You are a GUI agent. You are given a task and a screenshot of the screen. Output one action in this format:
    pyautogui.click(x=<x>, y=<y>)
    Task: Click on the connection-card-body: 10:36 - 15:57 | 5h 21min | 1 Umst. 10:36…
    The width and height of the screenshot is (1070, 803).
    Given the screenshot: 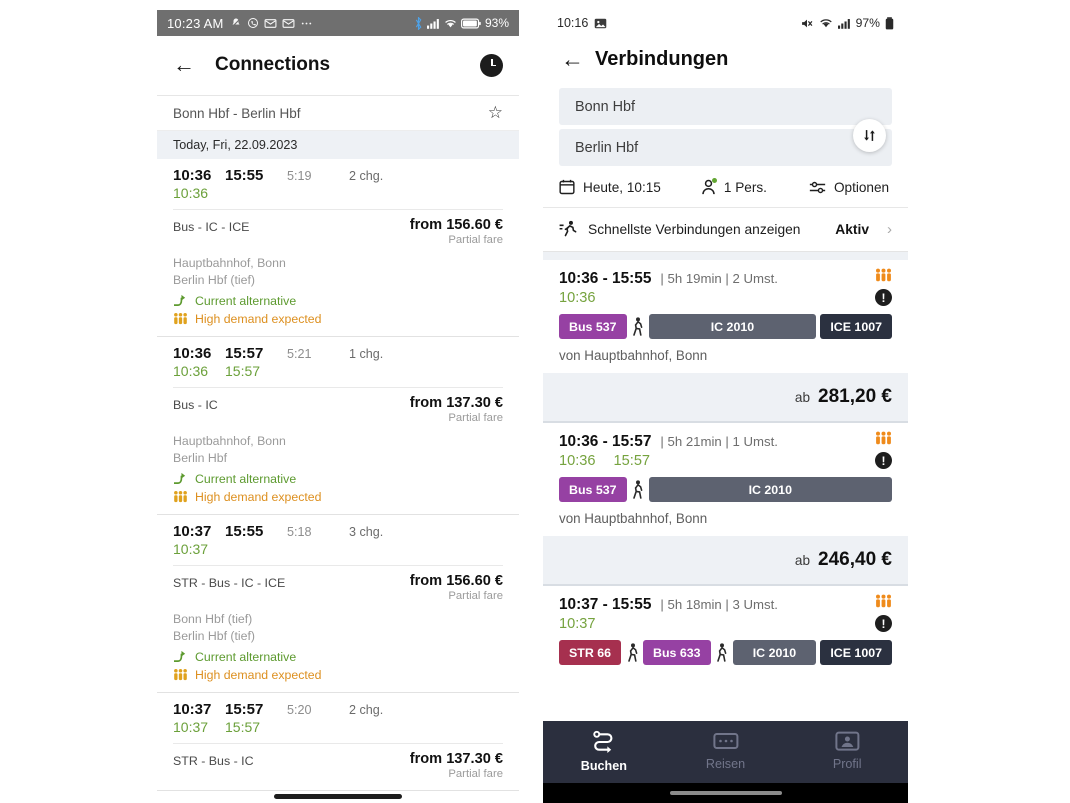 What is the action you would take?
    pyautogui.click(x=725, y=479)
    